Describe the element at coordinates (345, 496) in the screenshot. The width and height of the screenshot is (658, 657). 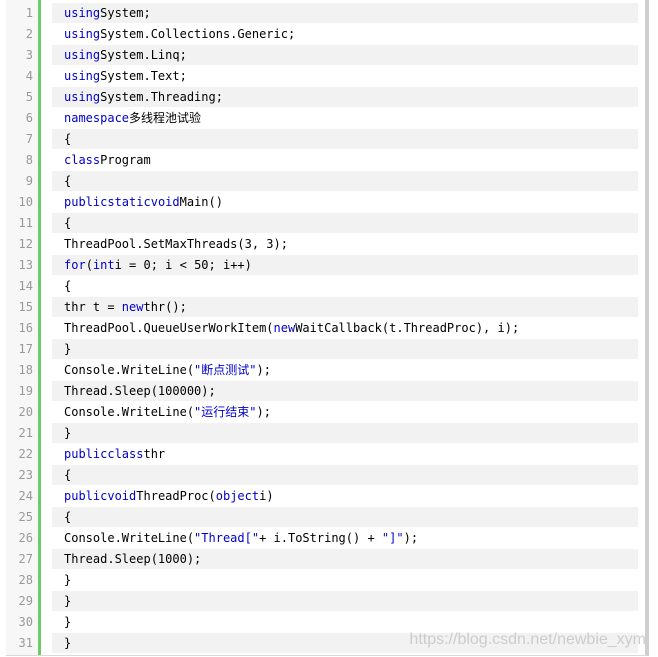
I see `code-text: publicvoidThreadProc(objecti)` at that location.